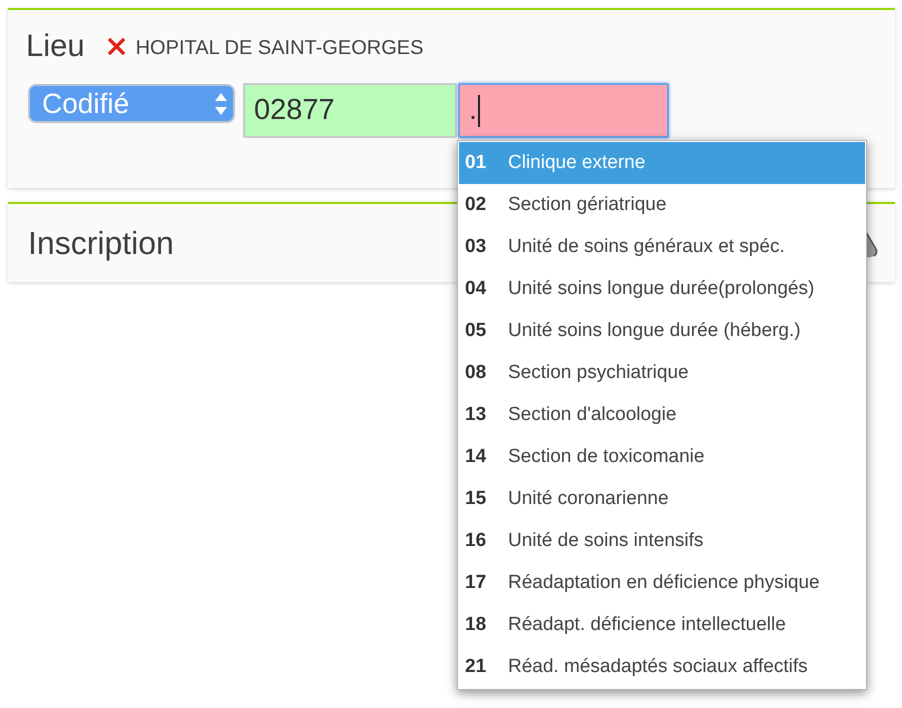 This screenshot has height=708, width=902. Describe the element at coordinates (662, 541) in the screenshot. I see `suggestion-item: 16 Unité de soins intensifs` at that location.